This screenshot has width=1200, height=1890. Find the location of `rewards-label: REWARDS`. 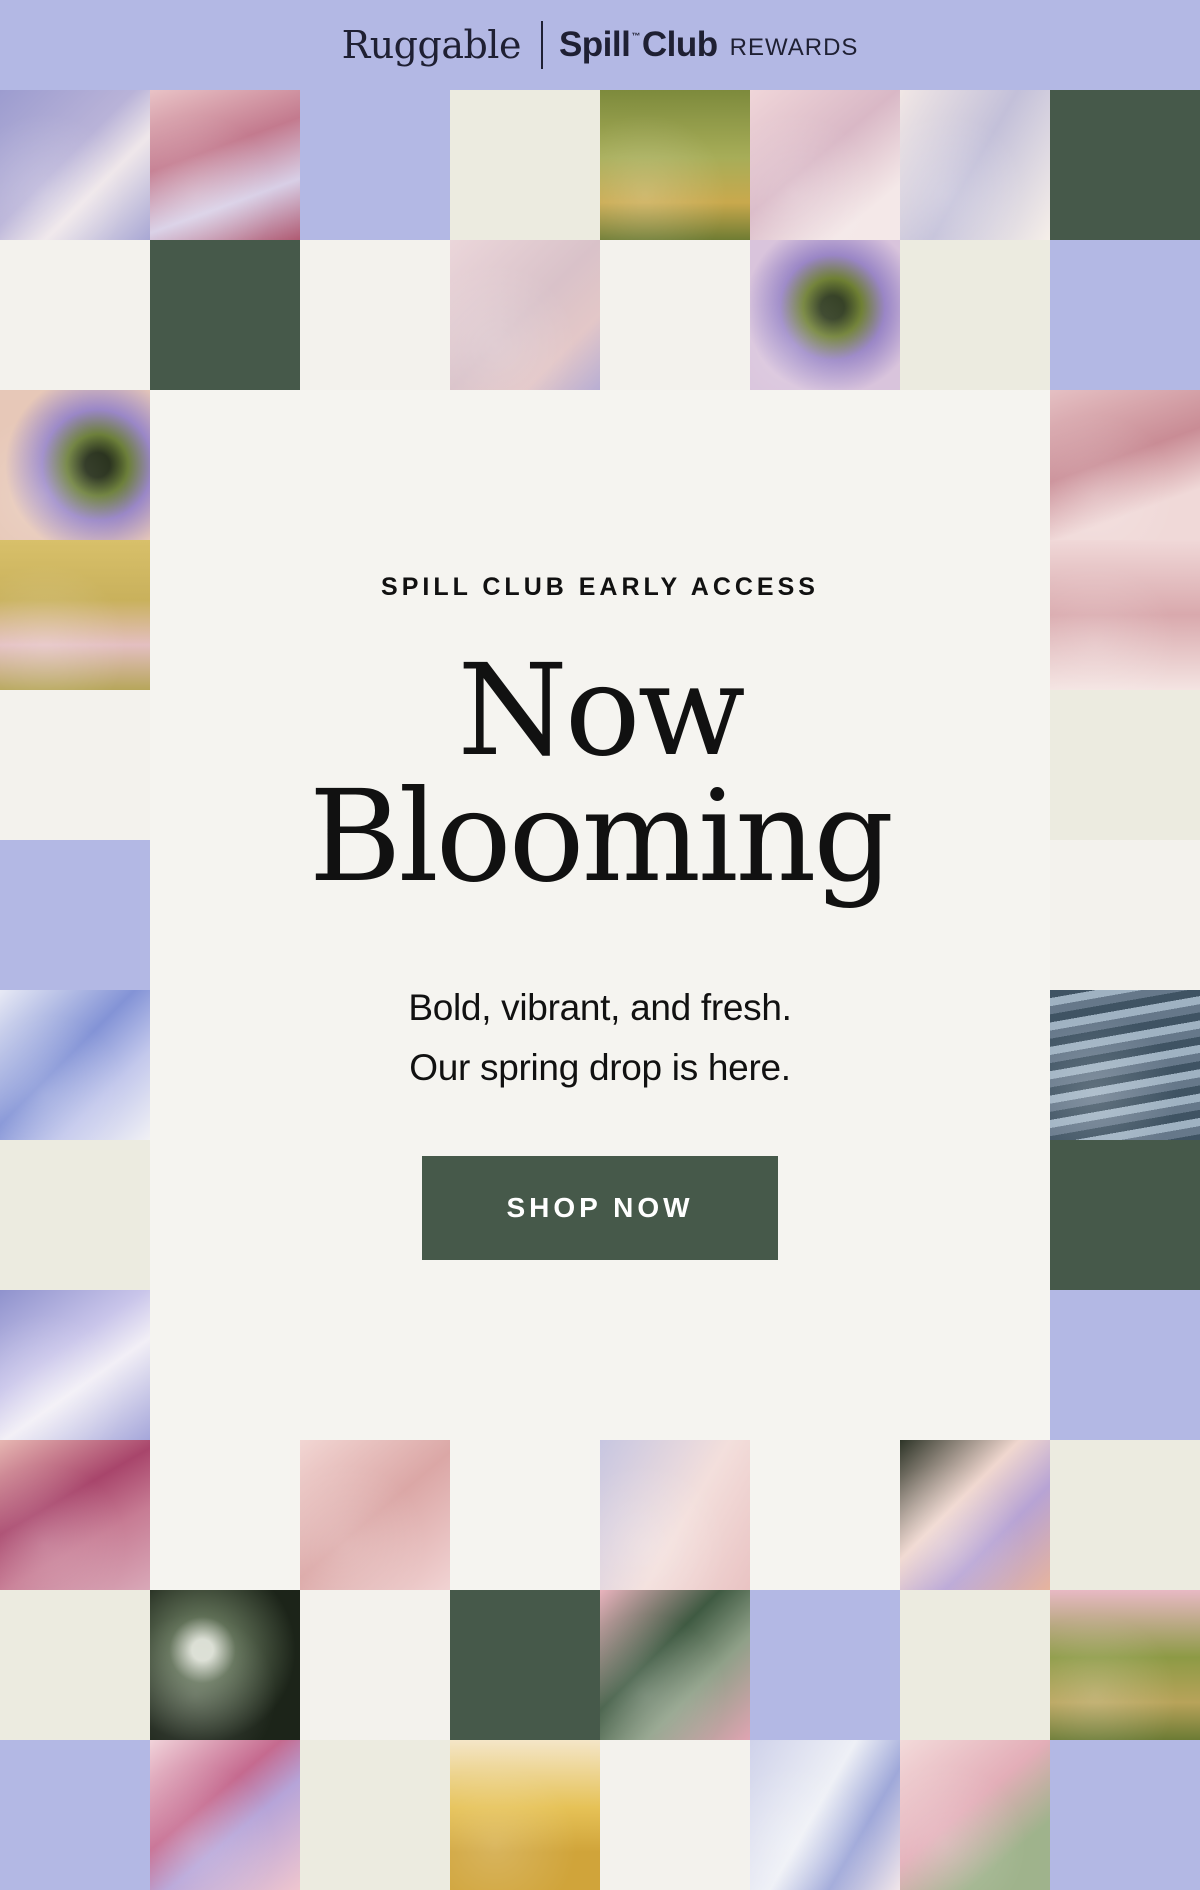

rewards-label: REWARDS is located at coordinates (794, 47).